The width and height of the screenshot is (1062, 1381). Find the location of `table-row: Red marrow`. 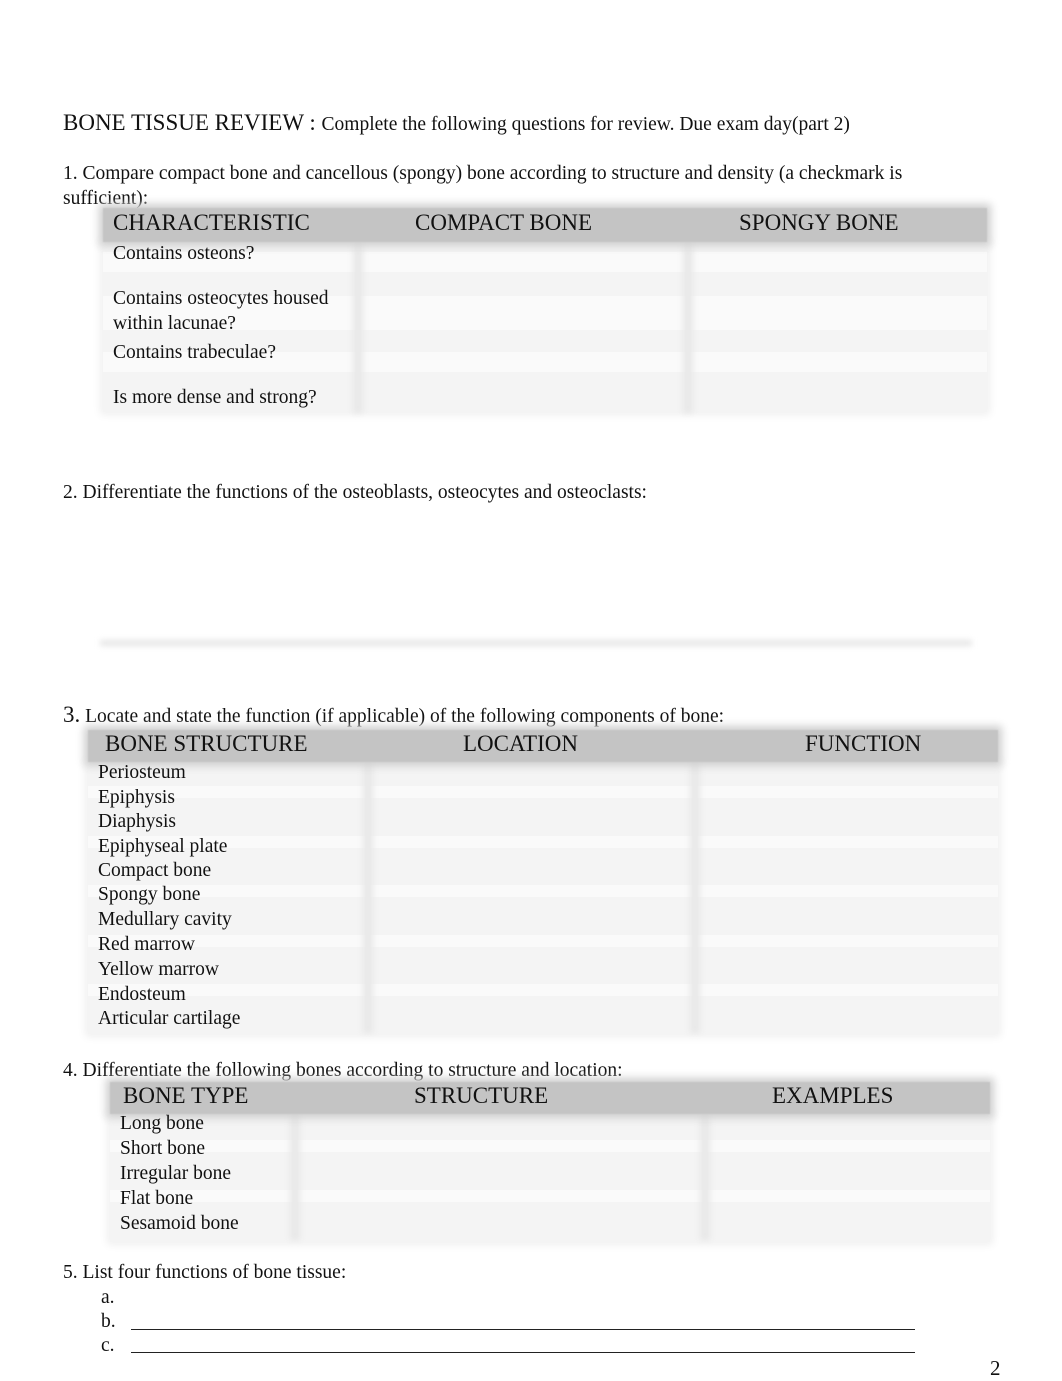

table-row: Red marrow is located at coordinates (146, 944).